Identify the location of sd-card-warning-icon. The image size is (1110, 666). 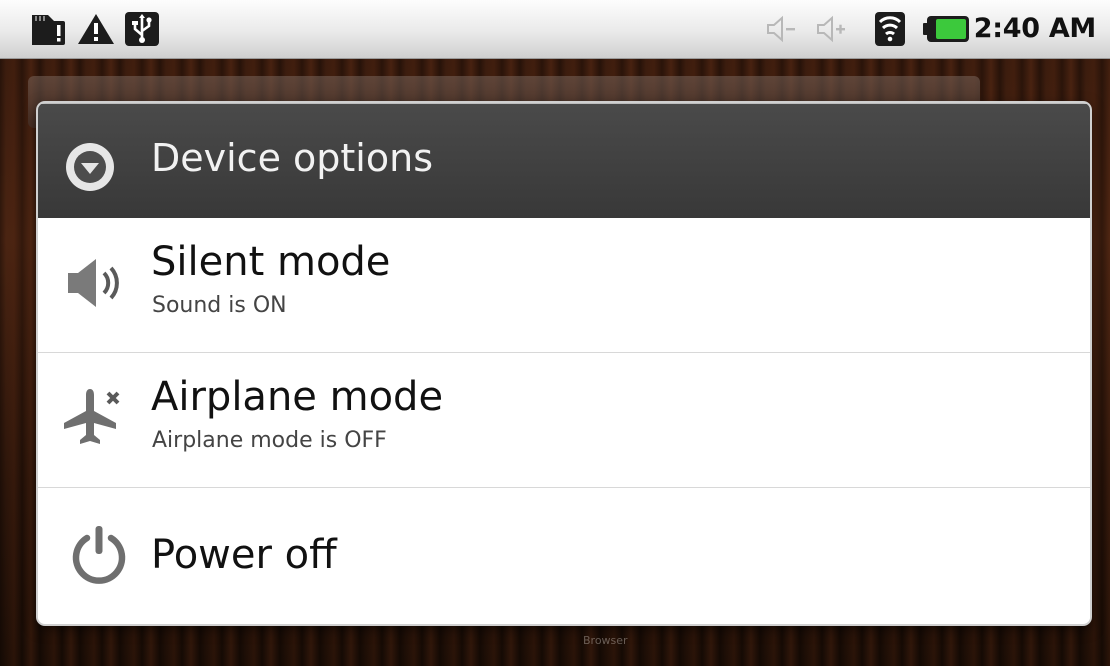
(48, 30).